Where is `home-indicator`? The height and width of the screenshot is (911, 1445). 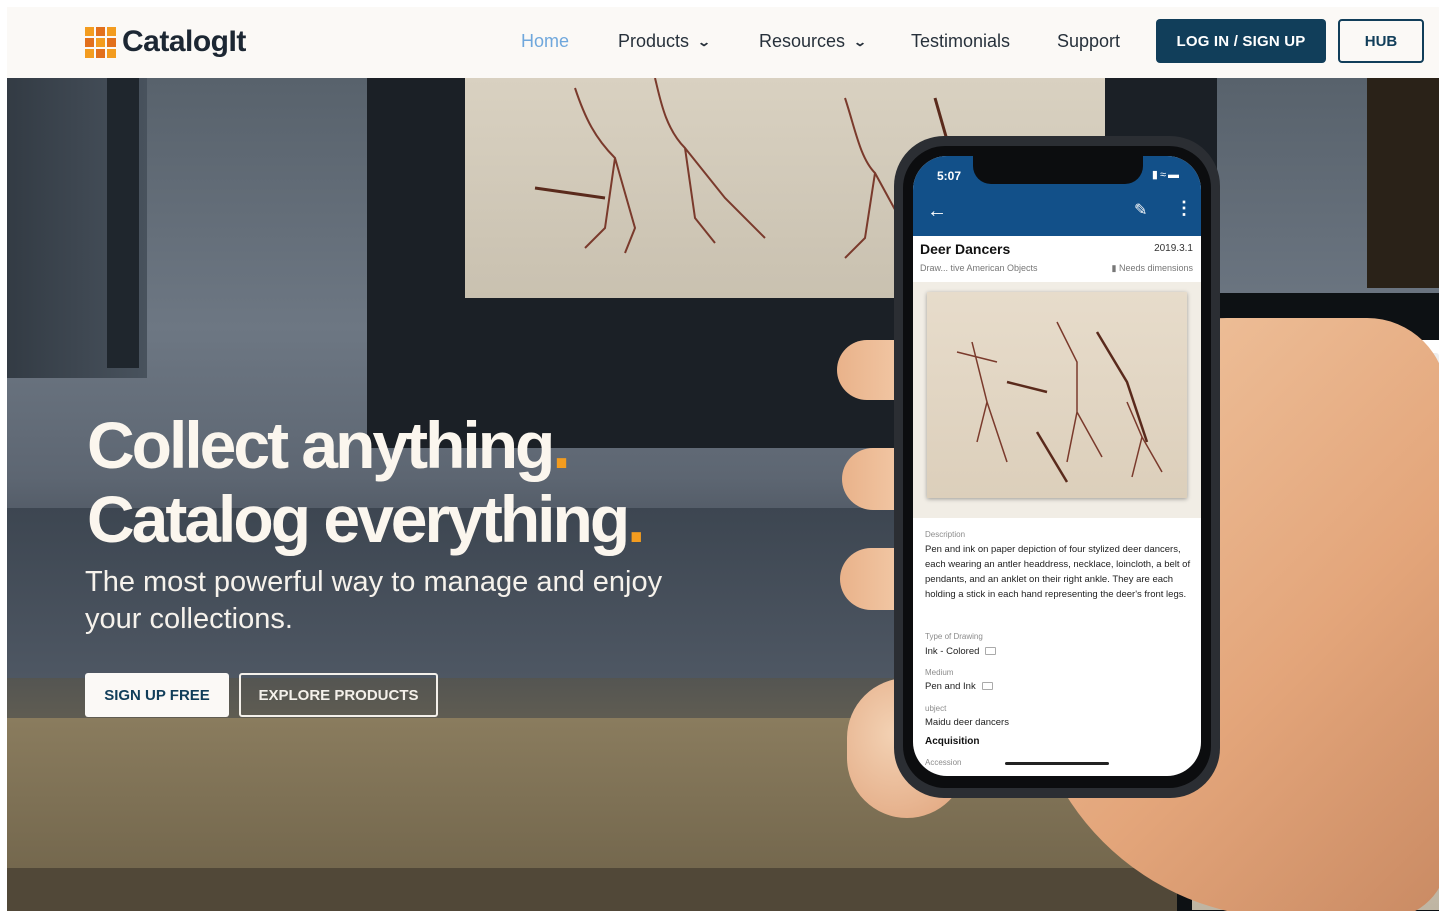
home-indicator is located at coordinates (1057, 763).